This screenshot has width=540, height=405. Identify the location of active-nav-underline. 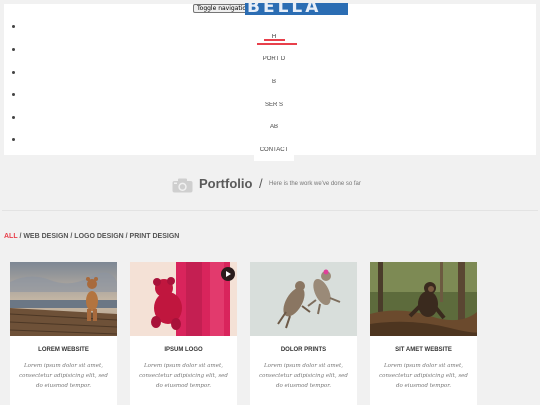
(274, 40).